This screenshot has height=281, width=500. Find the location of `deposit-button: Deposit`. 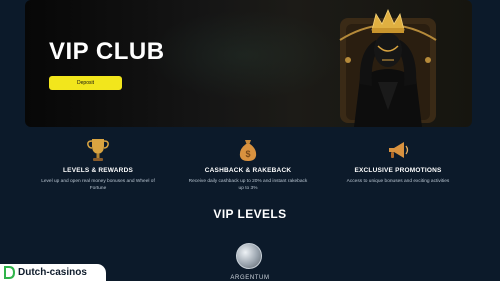

deposit-button: Deposit is located at coordinates (85, 83).